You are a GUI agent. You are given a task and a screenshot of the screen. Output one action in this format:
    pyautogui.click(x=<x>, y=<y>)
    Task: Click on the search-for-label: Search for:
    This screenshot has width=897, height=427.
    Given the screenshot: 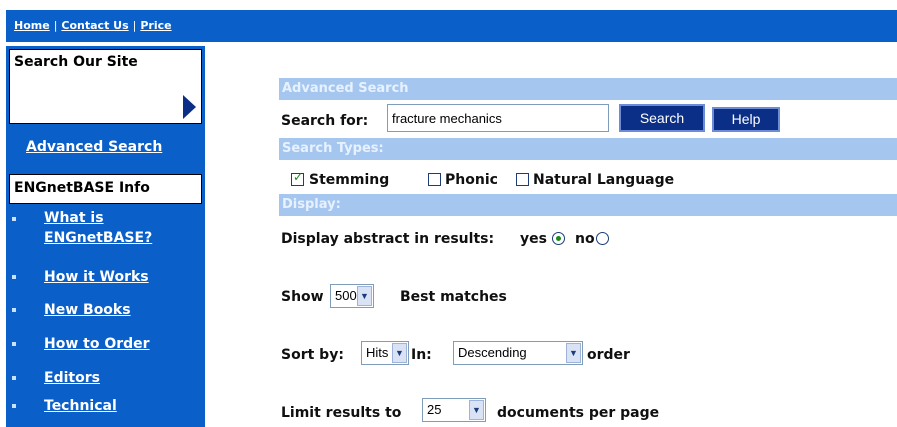 What is the action you would take?
    pyautogui.click(x=325, y=121)
    